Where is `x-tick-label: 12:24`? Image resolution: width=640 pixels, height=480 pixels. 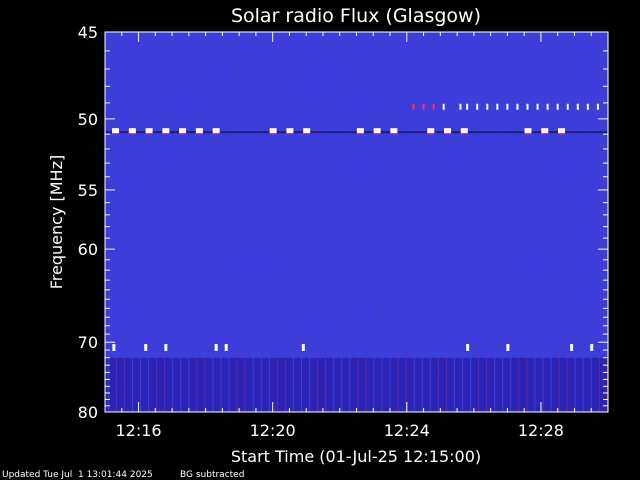 x-tick-label: 12:24 is located at coordinates (407, 430).